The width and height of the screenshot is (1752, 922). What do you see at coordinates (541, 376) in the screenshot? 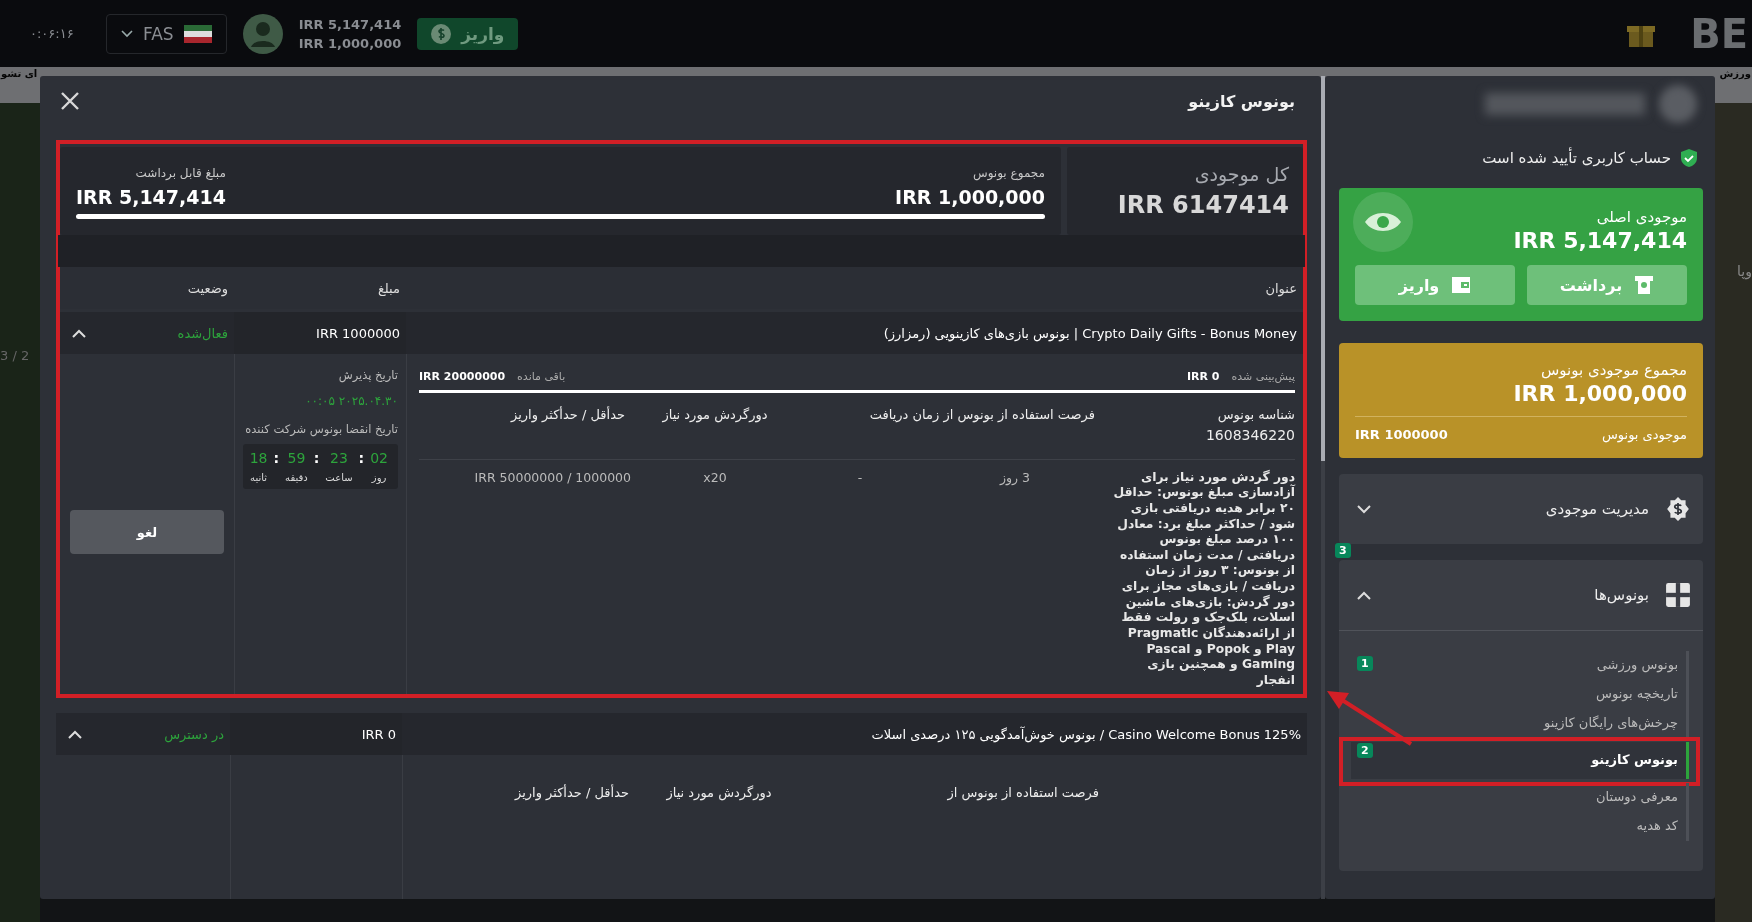
I see `remaining-label: باقی مانده` at bounding box center [541, 376].